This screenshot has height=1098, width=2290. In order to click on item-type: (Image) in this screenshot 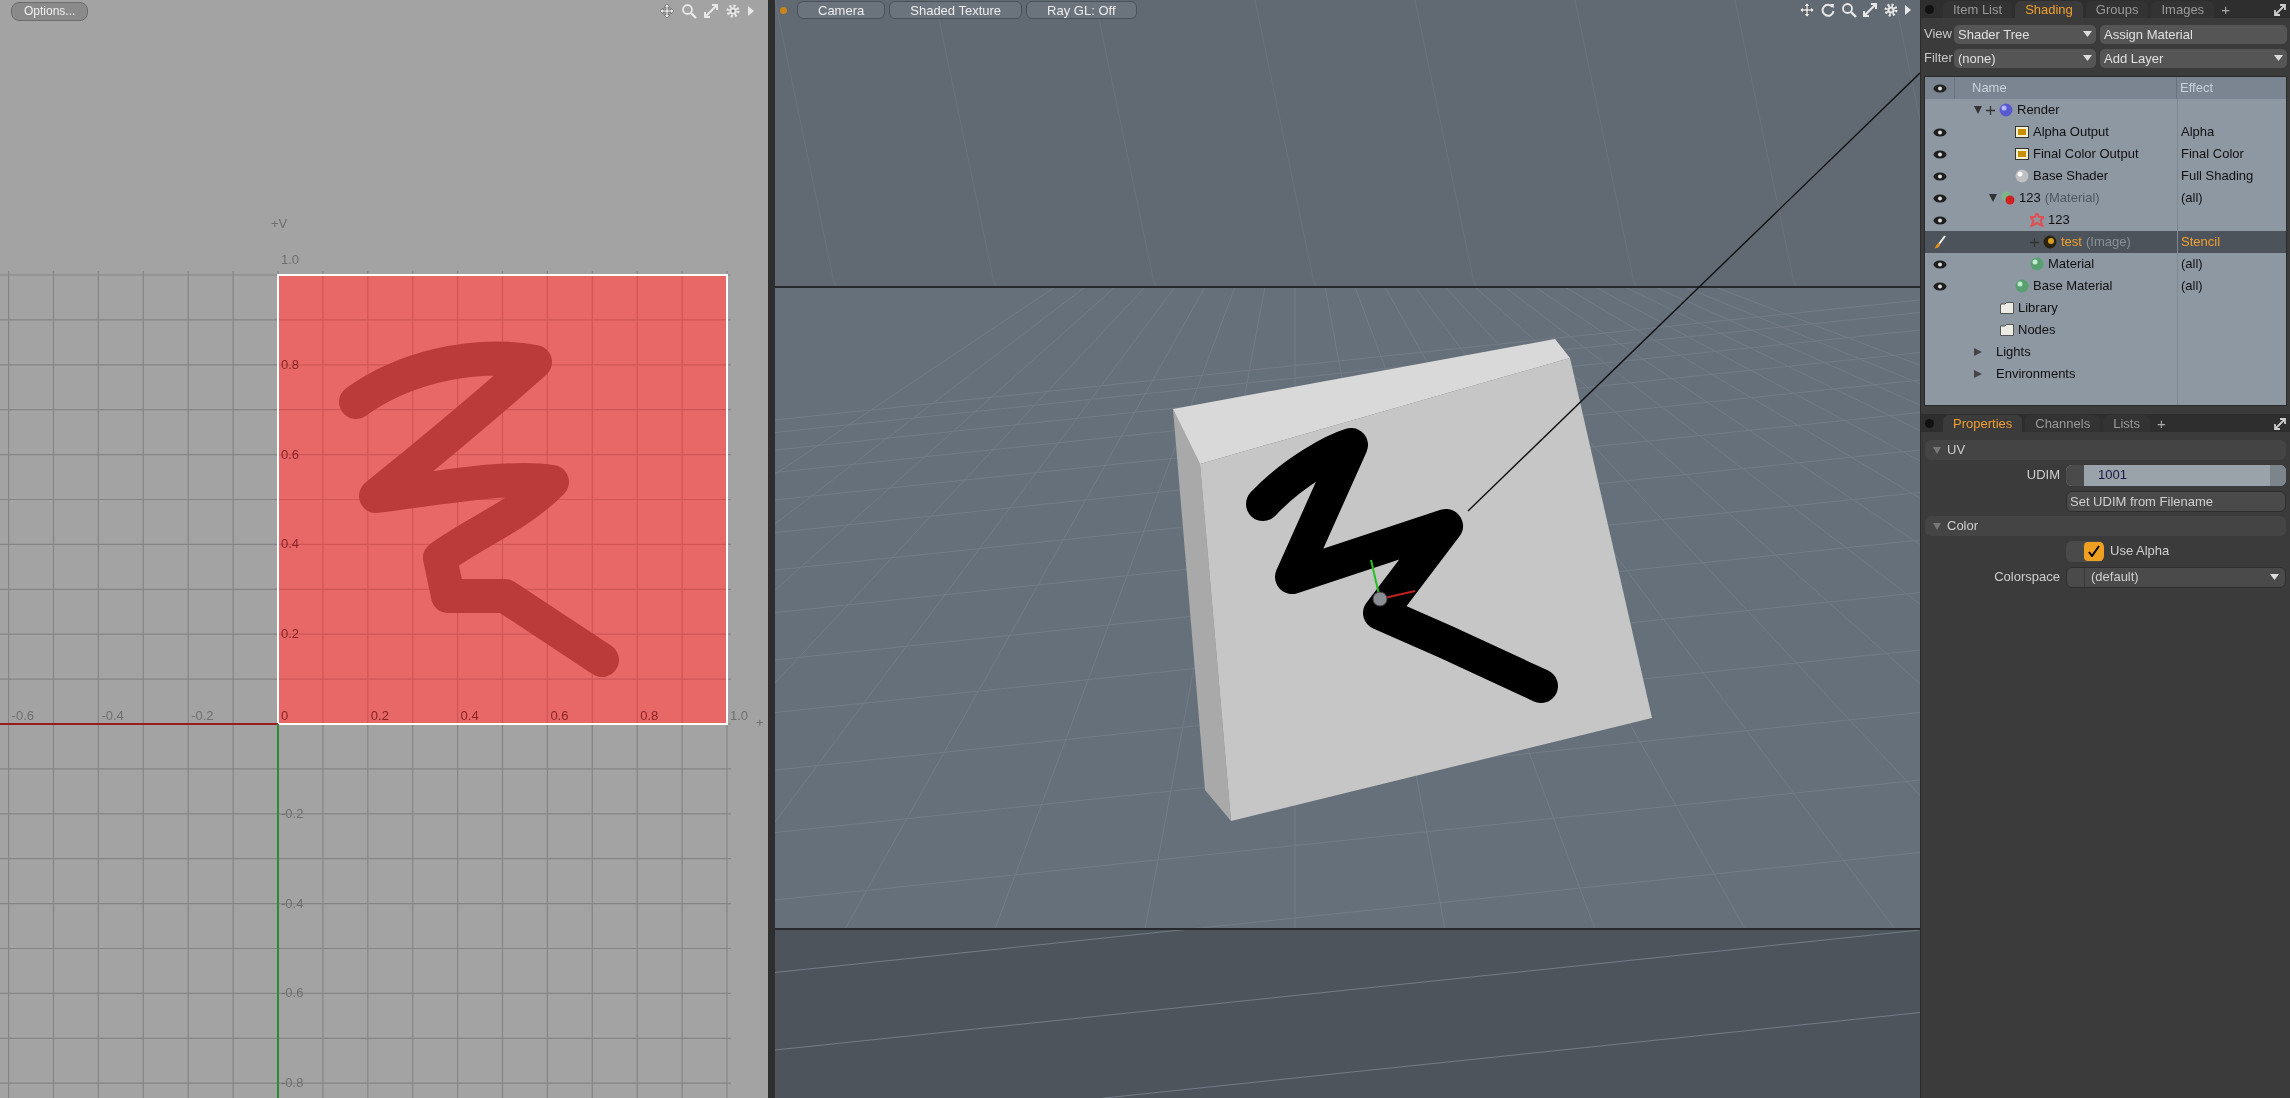, I will do `click(2108, 242)`.